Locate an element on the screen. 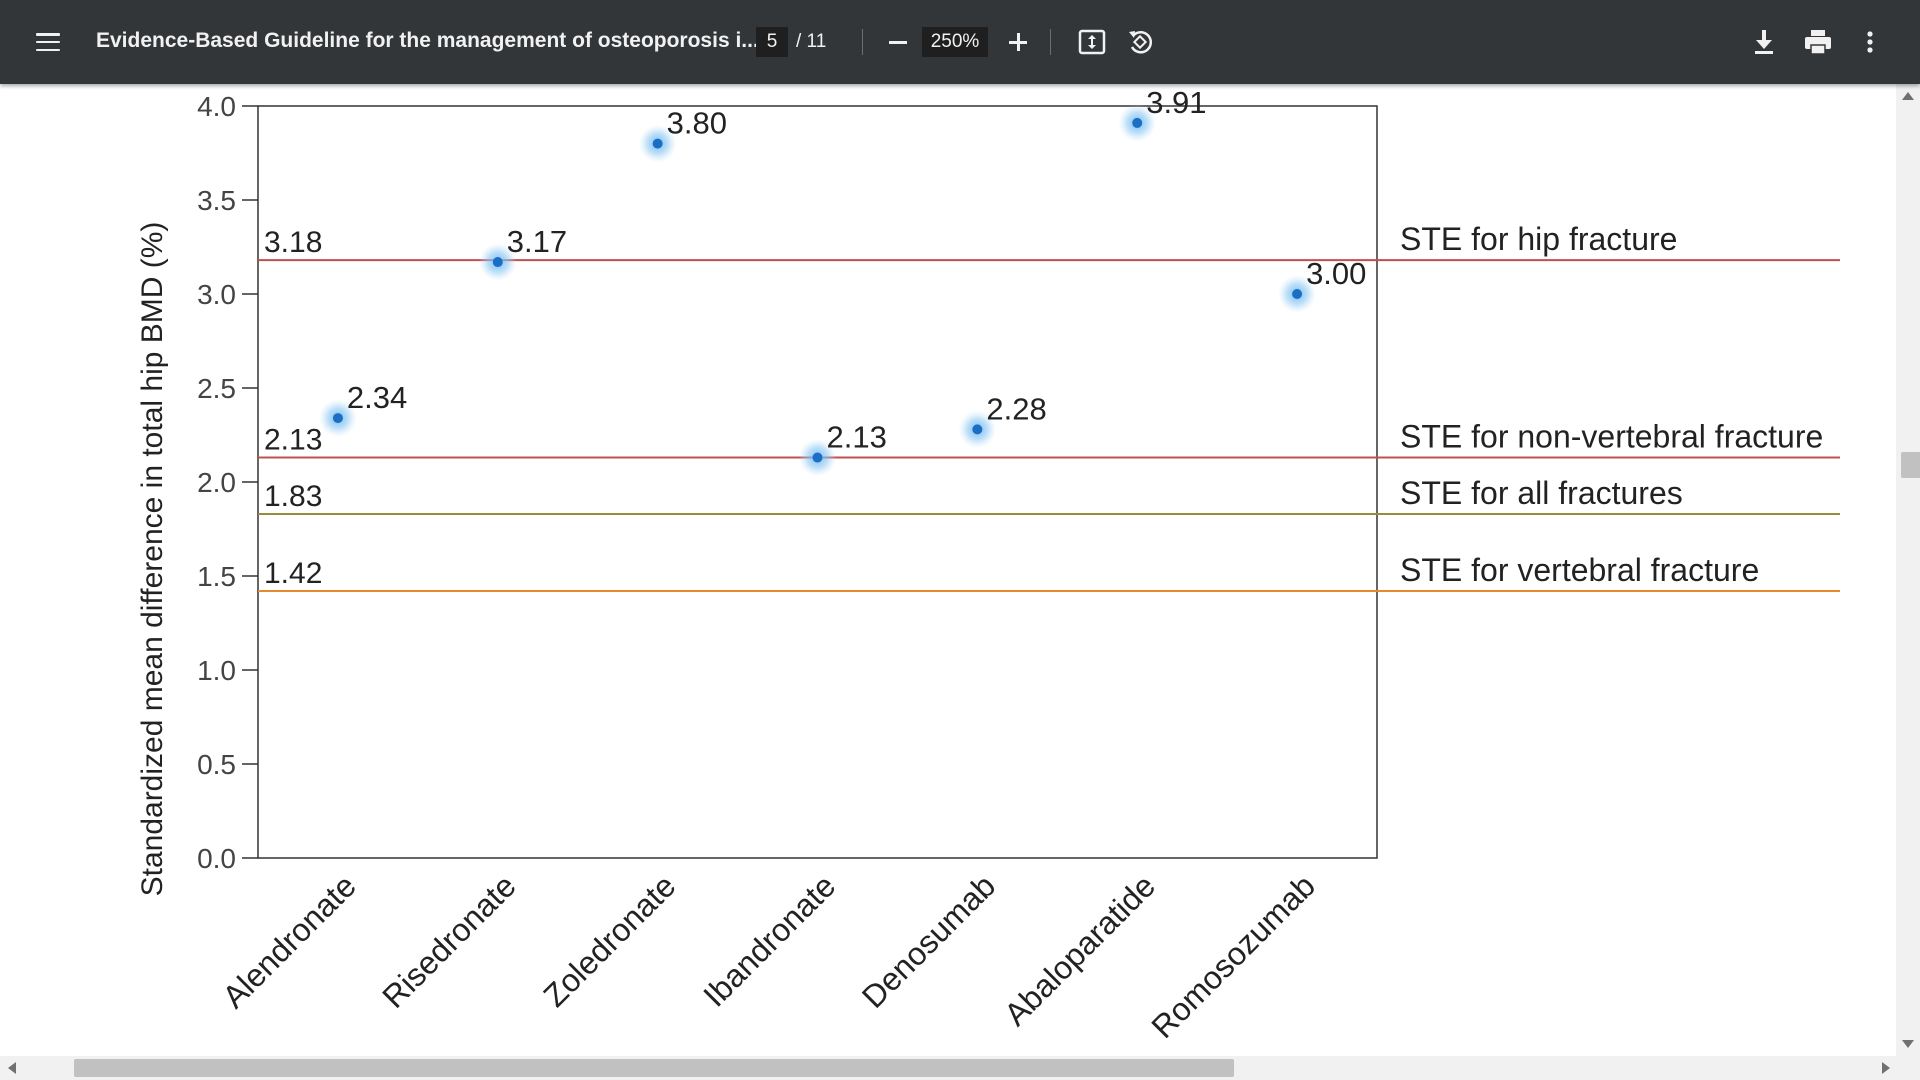 The height and width of the screenshot is (1080, 1920). download-icon is located at coordinates (1764, 42).